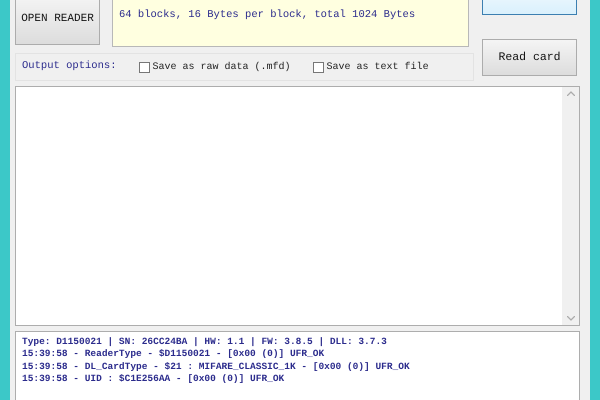  Describe the element at coordinates (221, 67) in the screenshot. I see `checkbox-label: Save as raw data (.mfd)` at that location.